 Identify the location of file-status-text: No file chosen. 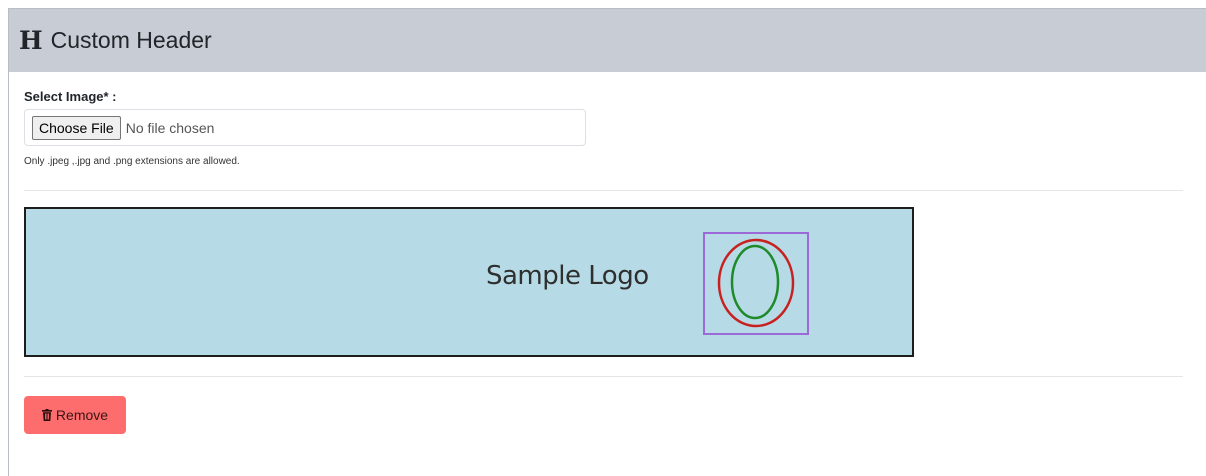
(170, 127).